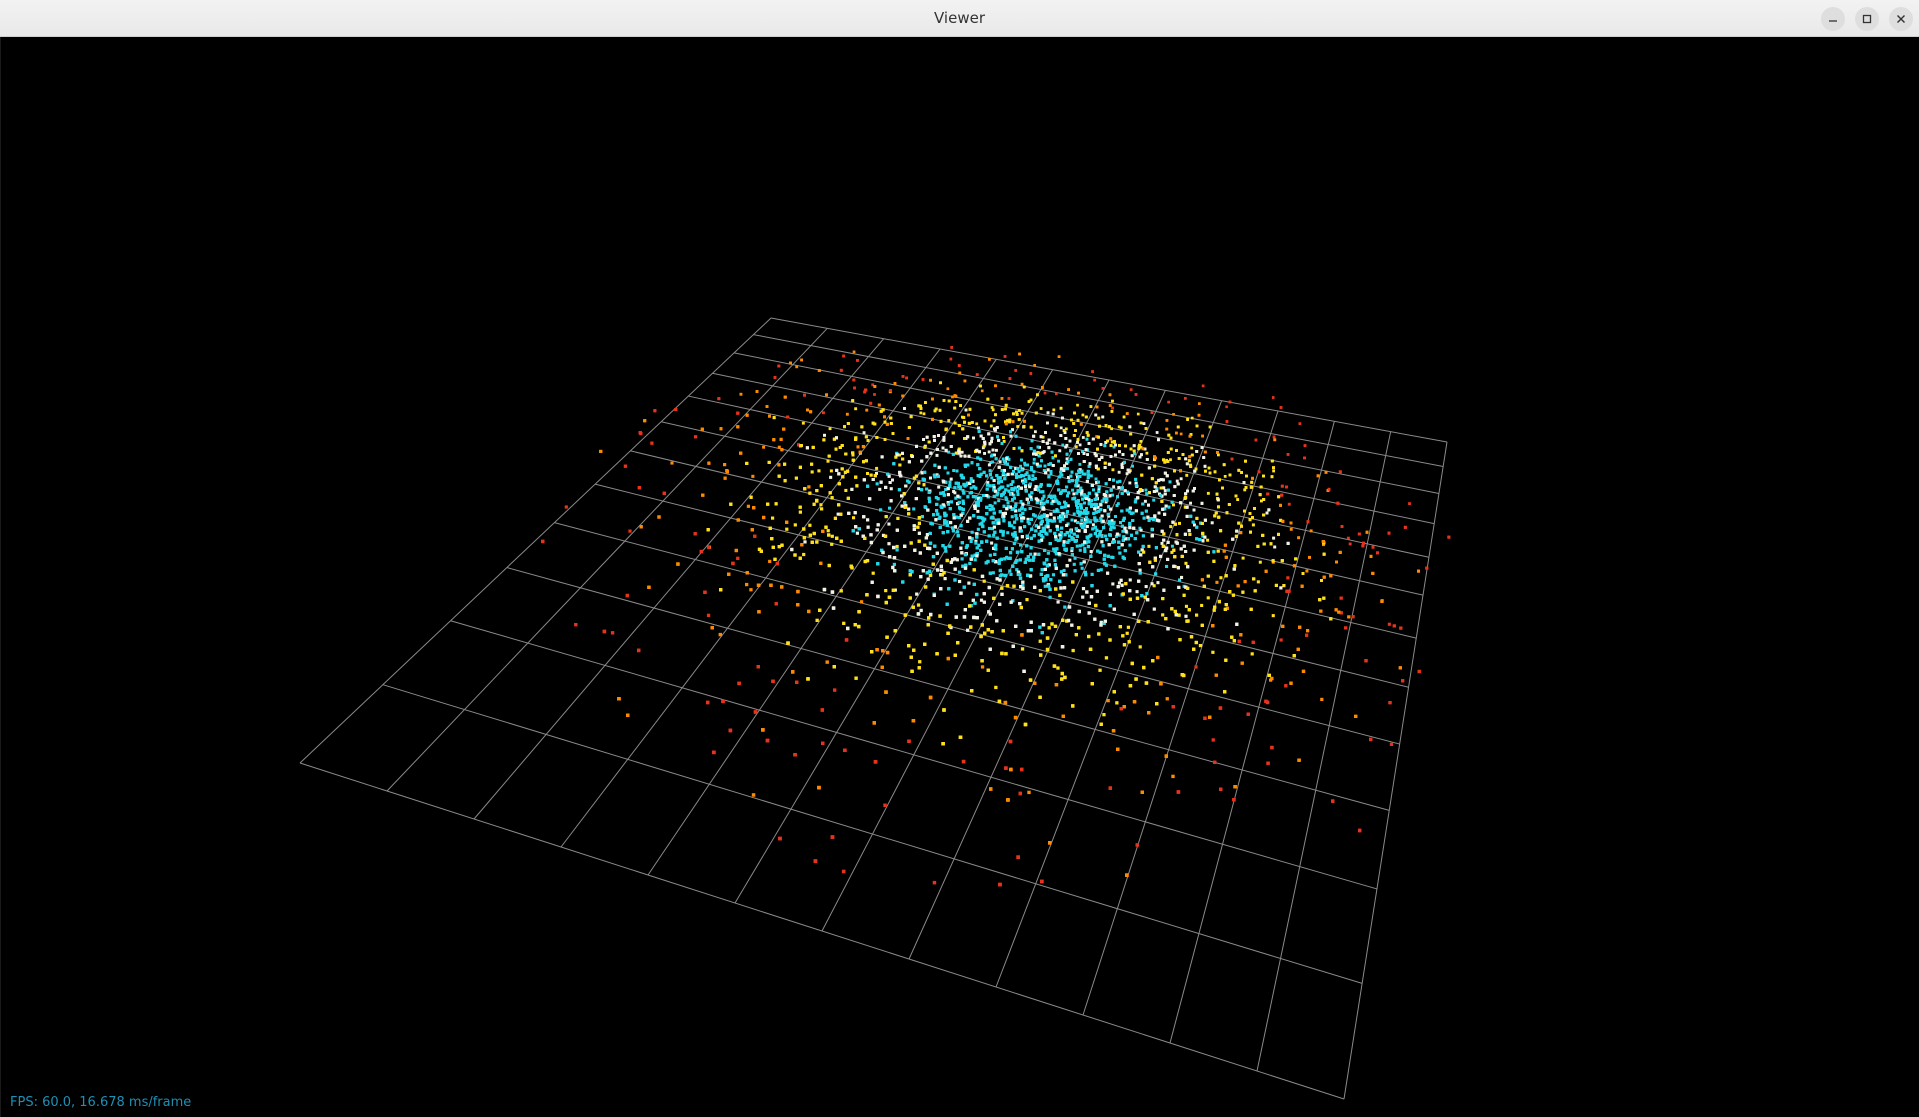 This screenshot has width=1919, height=1117. Describe the element at coordinates (1833, 19) in the screenshot. I see `minimize-button` at that location.